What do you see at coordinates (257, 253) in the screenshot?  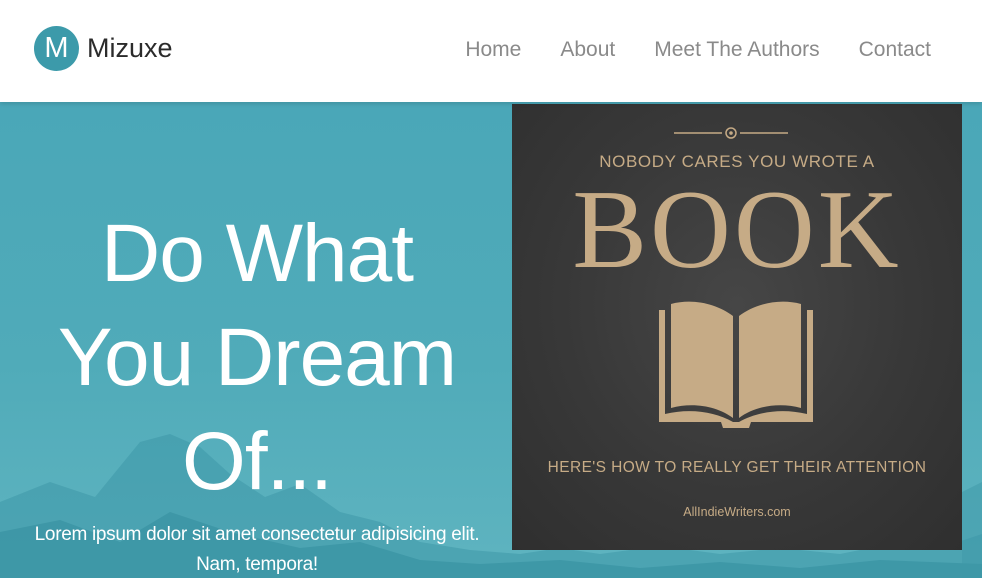 I see `headline-line-1: Do What` at bounding box center [257, 253].